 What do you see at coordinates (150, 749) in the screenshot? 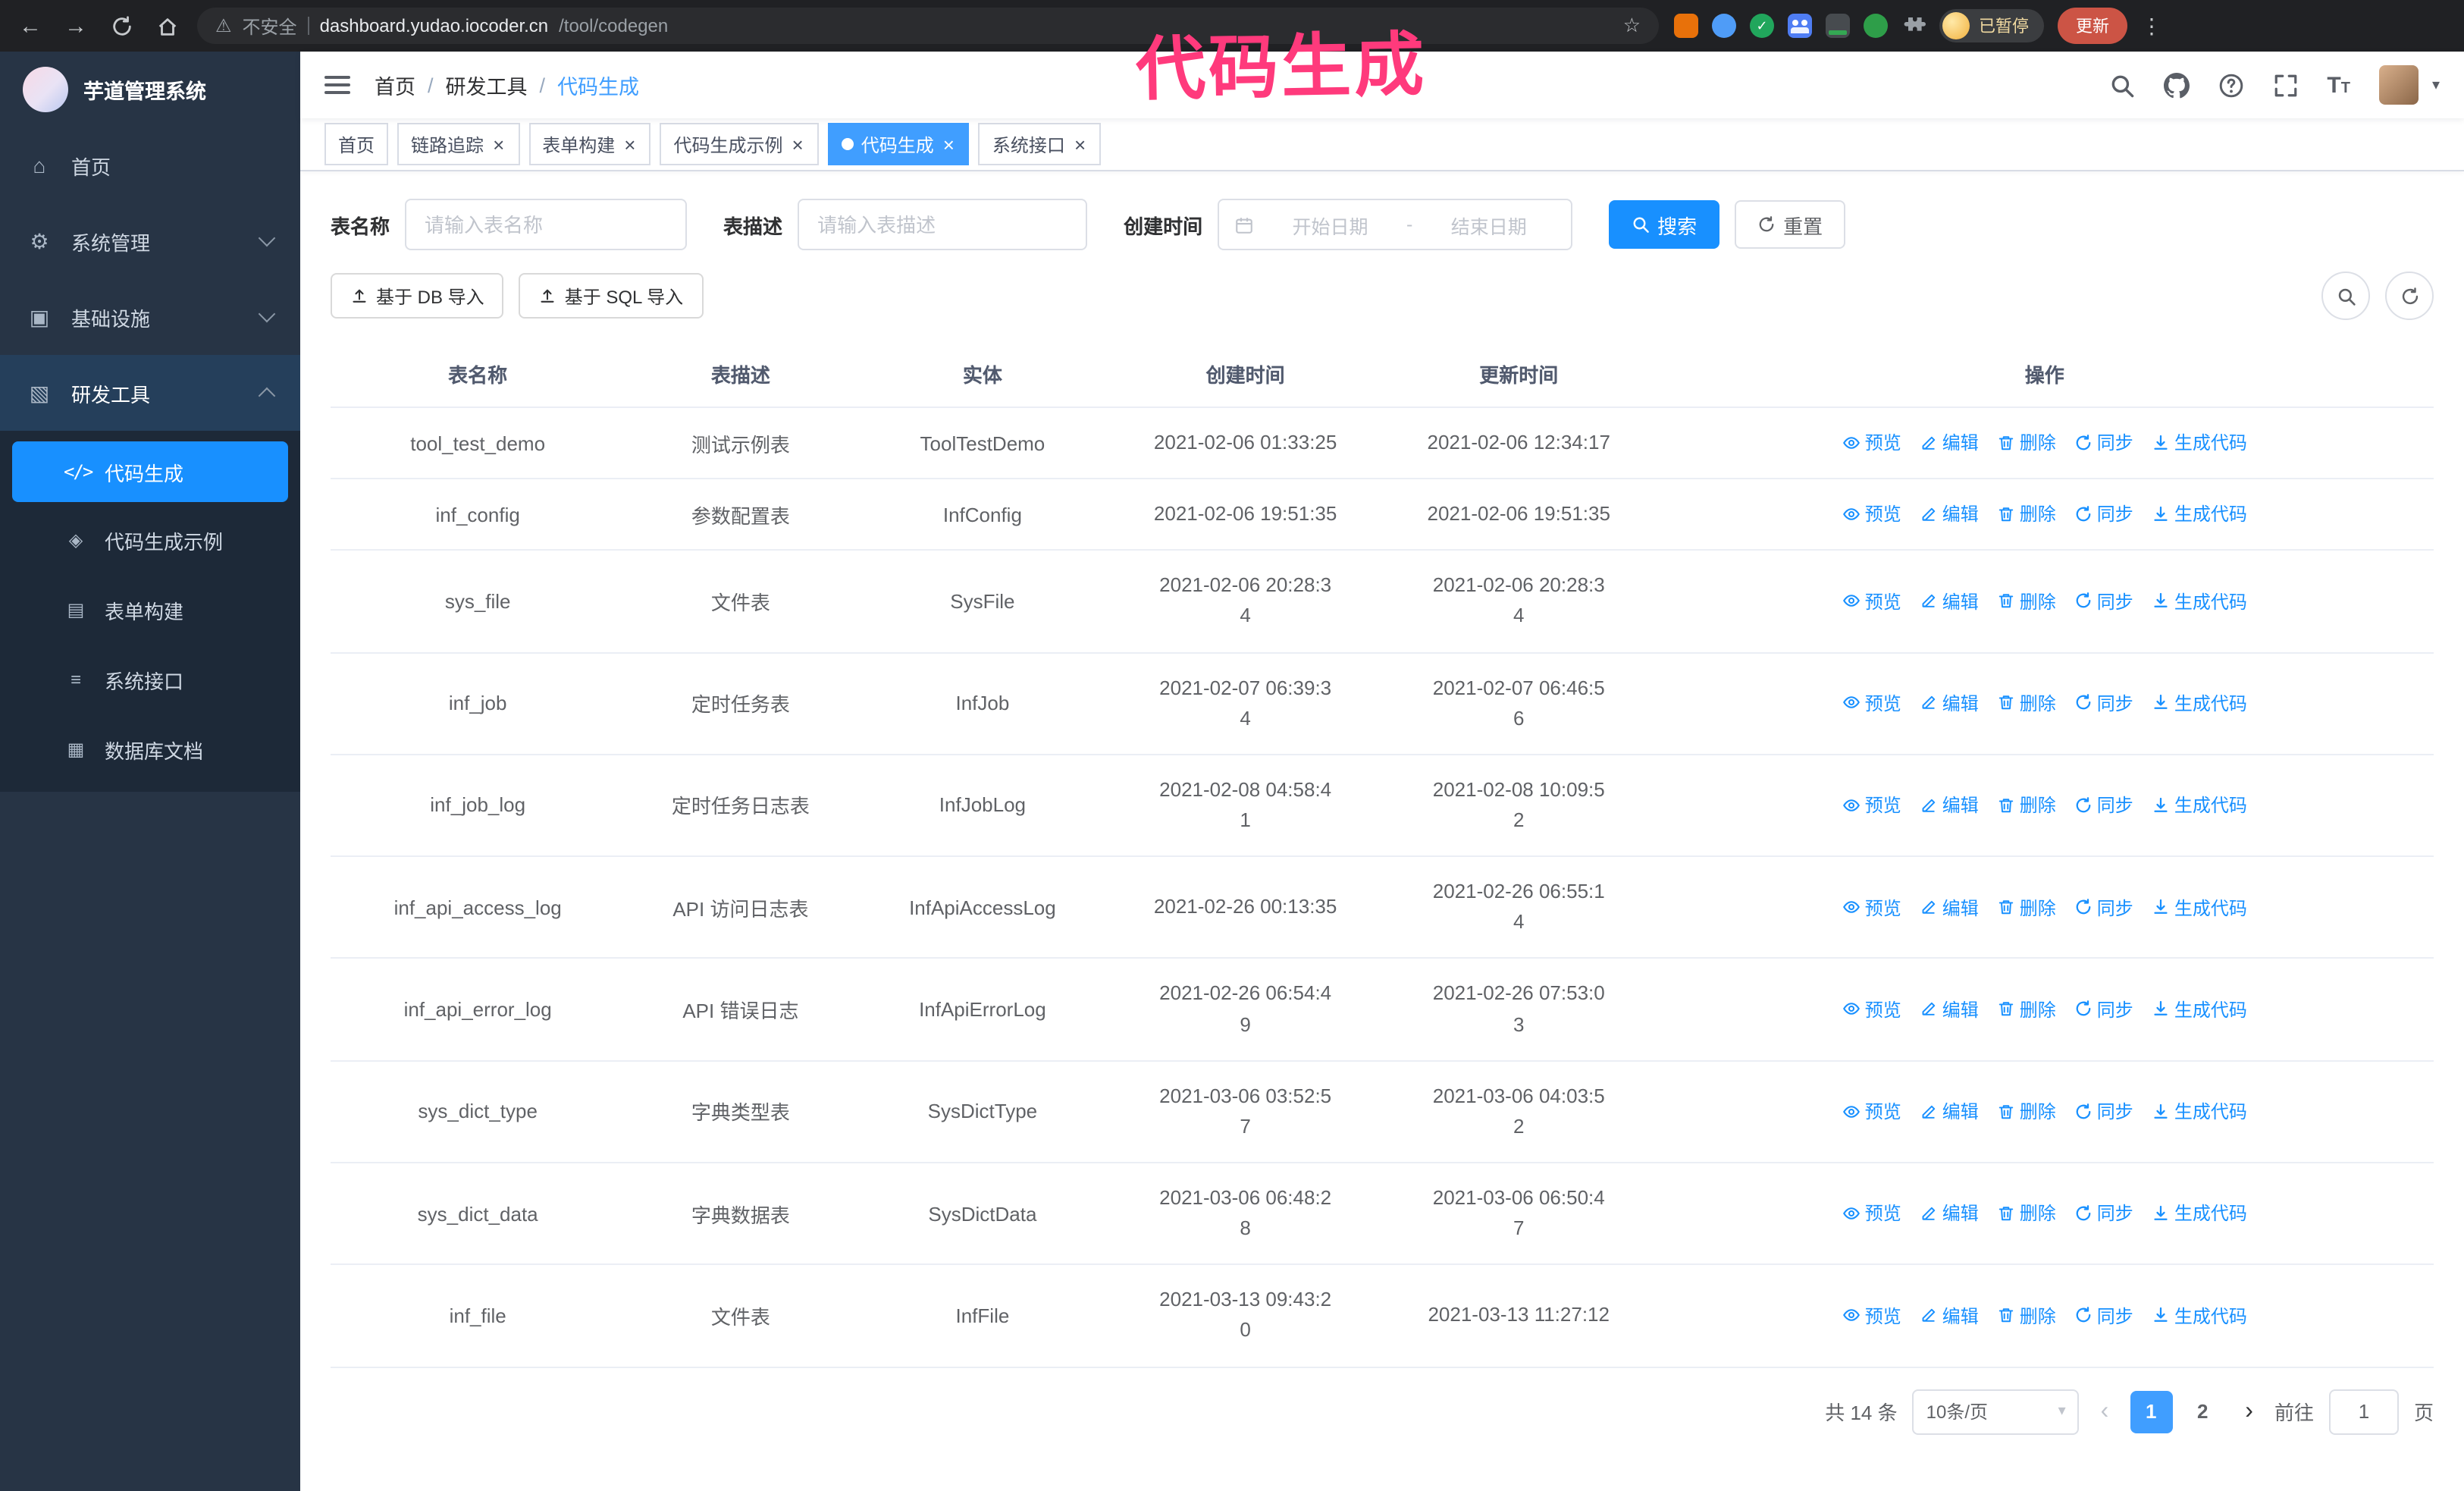
I see `sidebar-item-db-docs: ▦ 数据库文档` at bounding box center [150, 749].